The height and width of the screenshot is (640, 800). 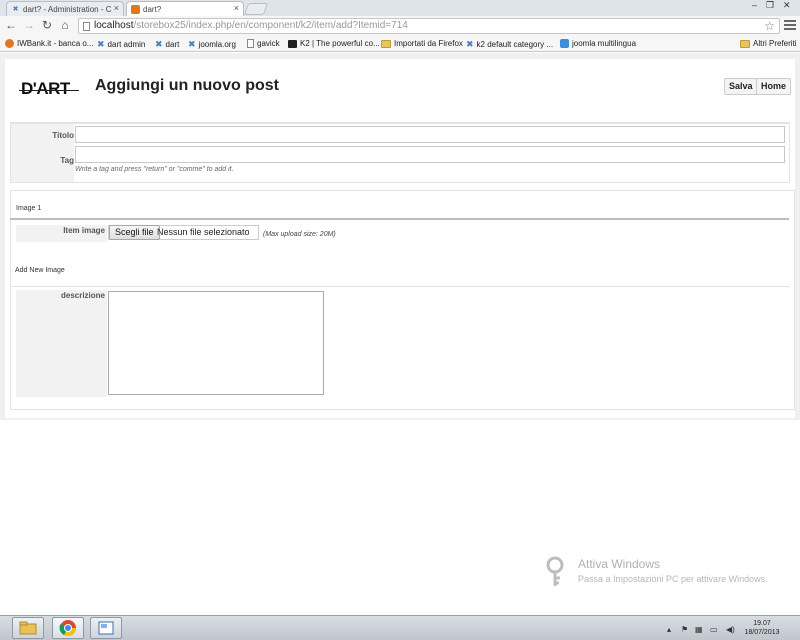 I want to click on clock-time: 19.07, so click(x=762, y=623).